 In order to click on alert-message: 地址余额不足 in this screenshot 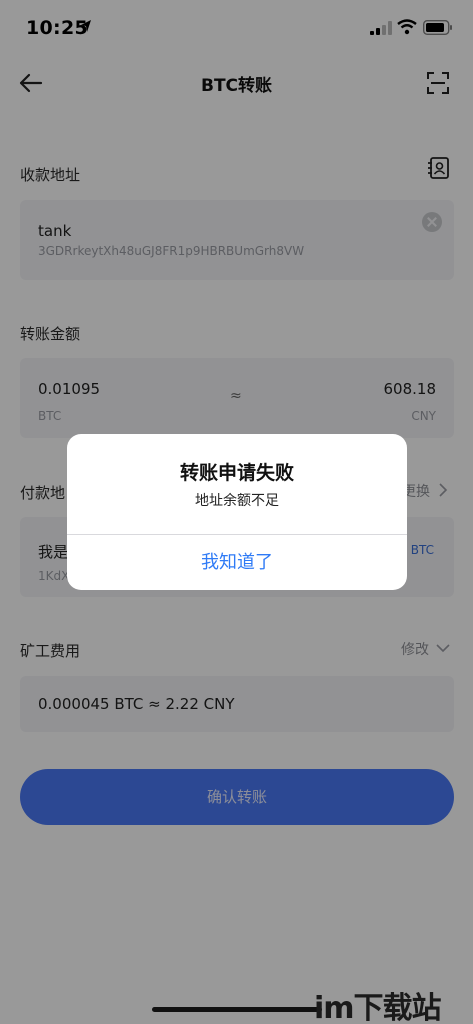, I will do `click(237, 501)`.